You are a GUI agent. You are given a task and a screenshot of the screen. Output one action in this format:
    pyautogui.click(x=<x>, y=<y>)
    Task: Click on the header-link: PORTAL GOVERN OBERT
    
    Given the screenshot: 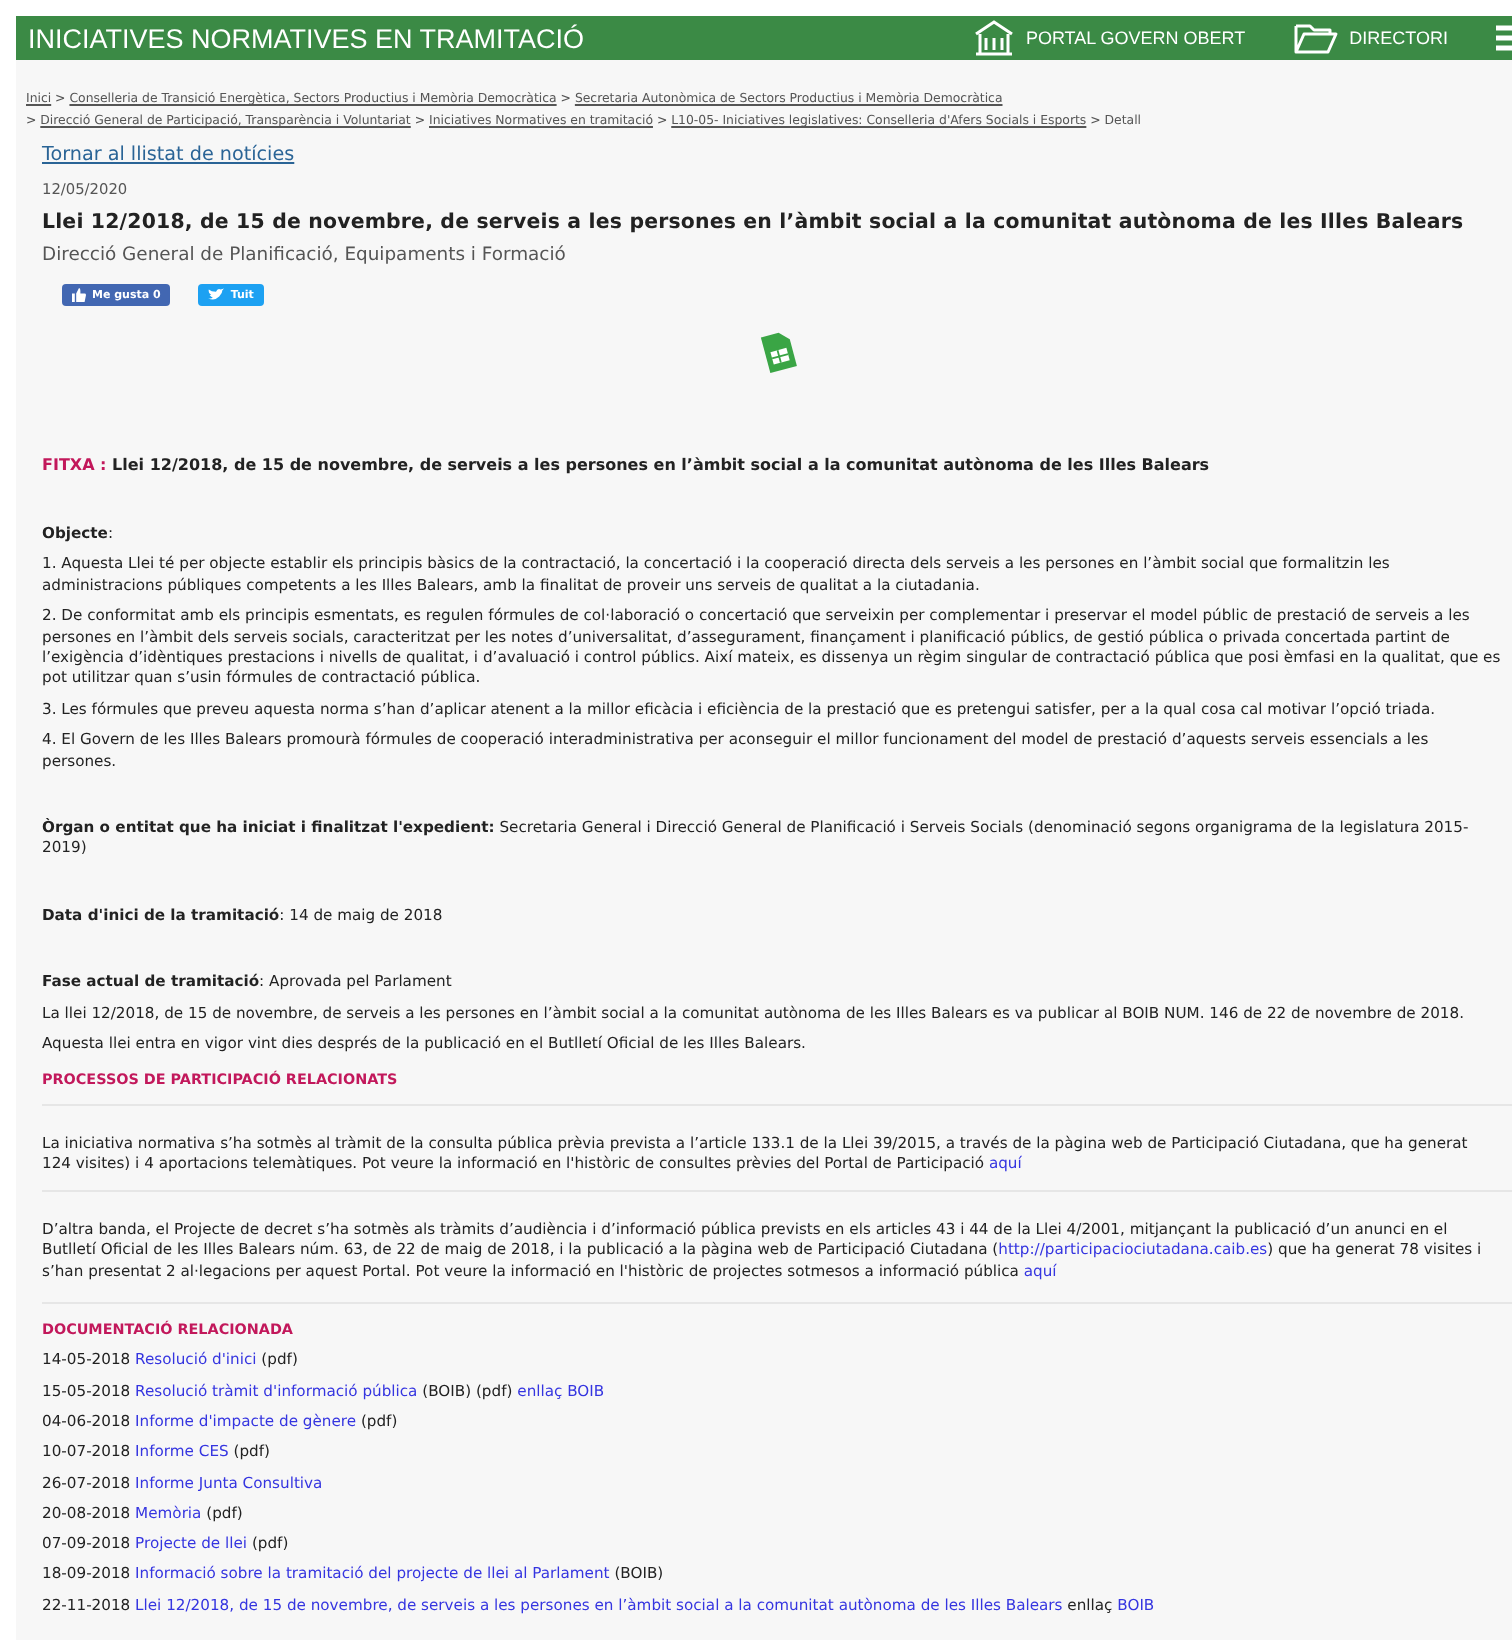 What is the action you would take?
    pyautogui.click(x=1109, y=38)
    